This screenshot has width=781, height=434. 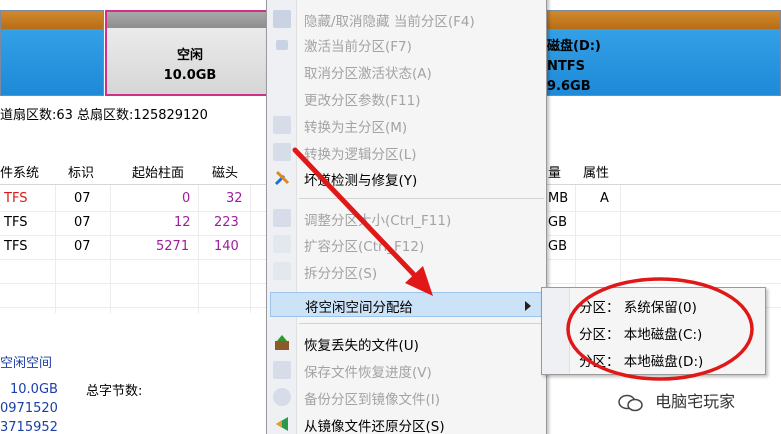 What do you see at coordinates (378, 221) in the screenshot?
I see `menu-item-label: 调整分区大小(Ctrl_F11)` at bounding box center [378, 221].